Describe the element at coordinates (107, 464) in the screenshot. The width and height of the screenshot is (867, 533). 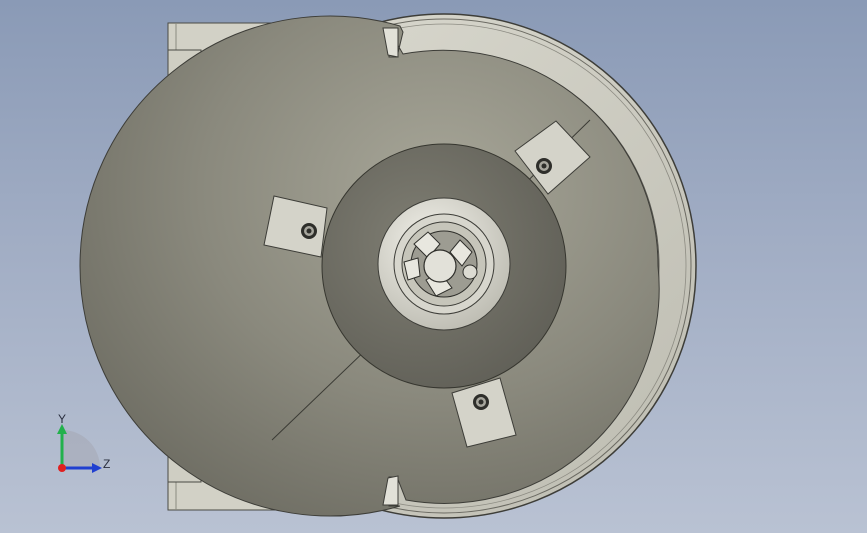
I see `z-axis-label: Z` at that location.